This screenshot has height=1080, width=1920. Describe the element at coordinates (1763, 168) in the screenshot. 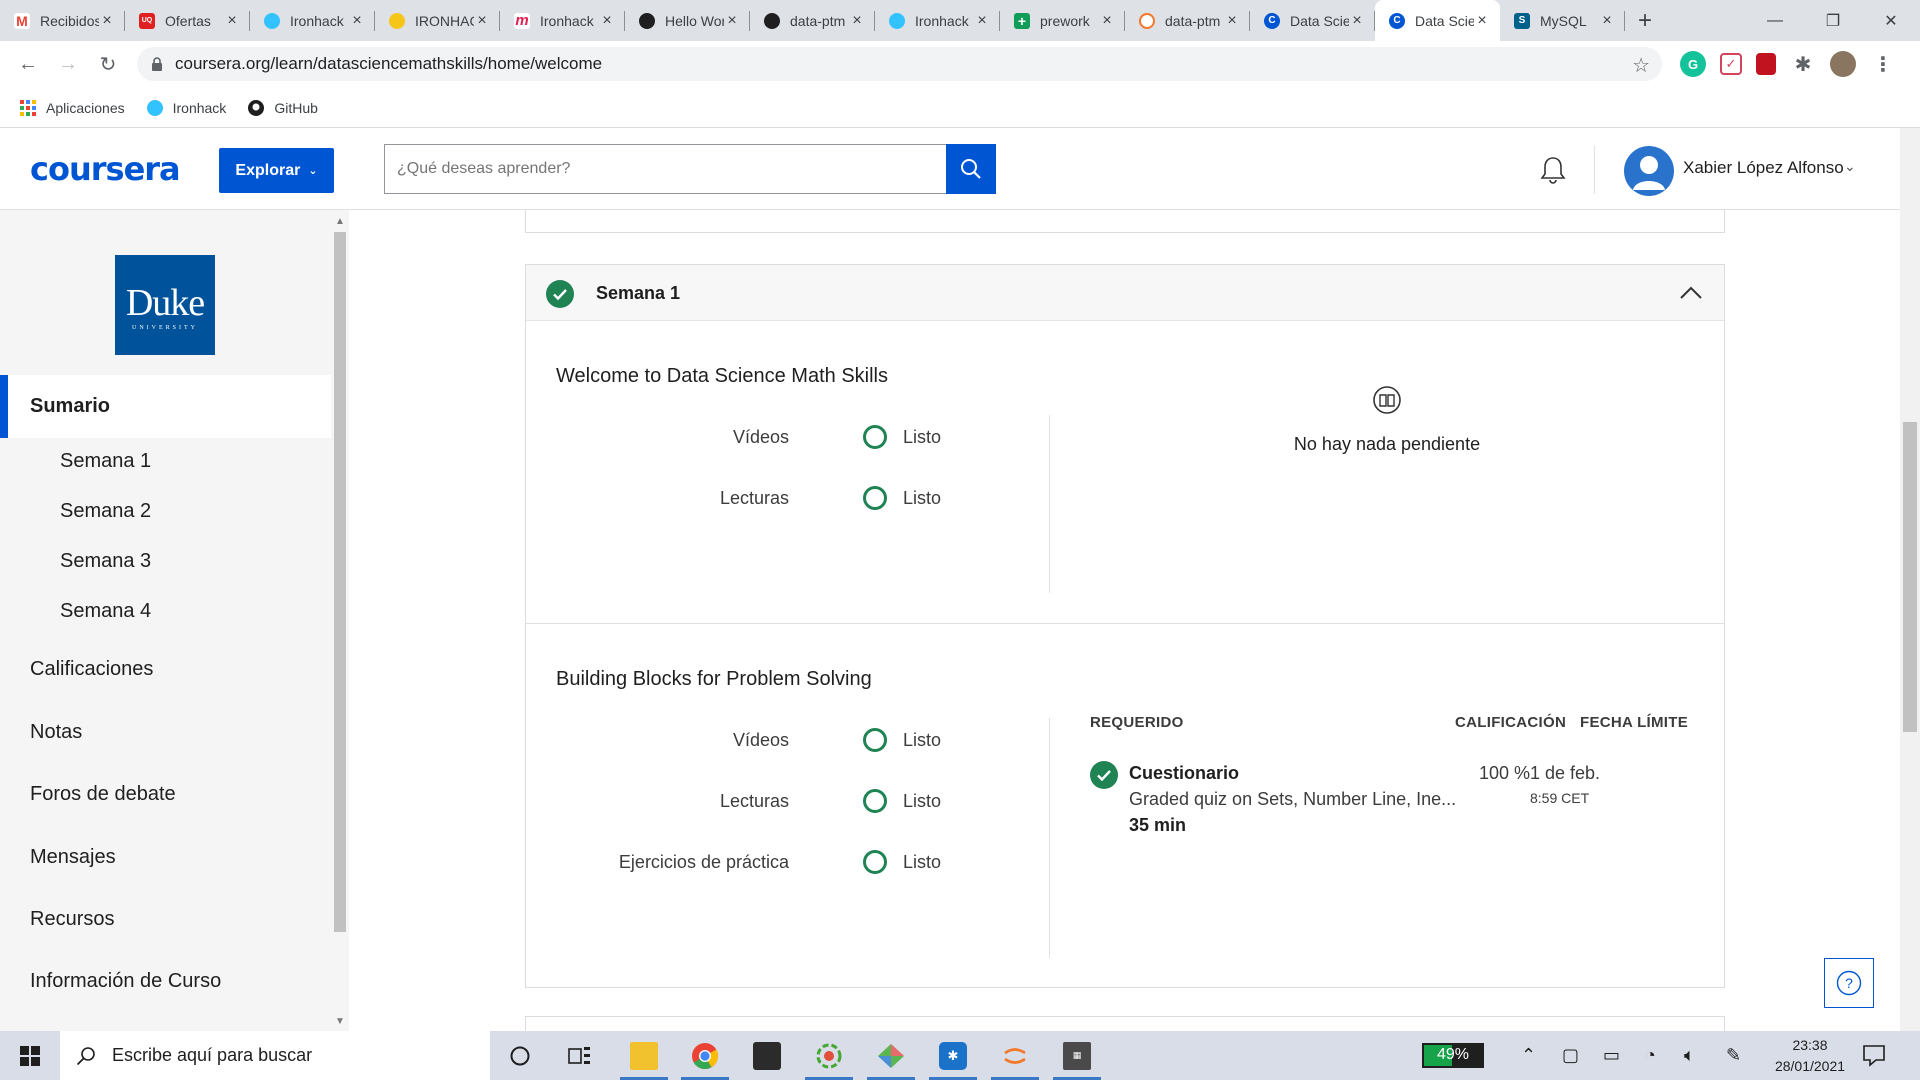

I see `user-name: Xabier López Alfonso` at that location.